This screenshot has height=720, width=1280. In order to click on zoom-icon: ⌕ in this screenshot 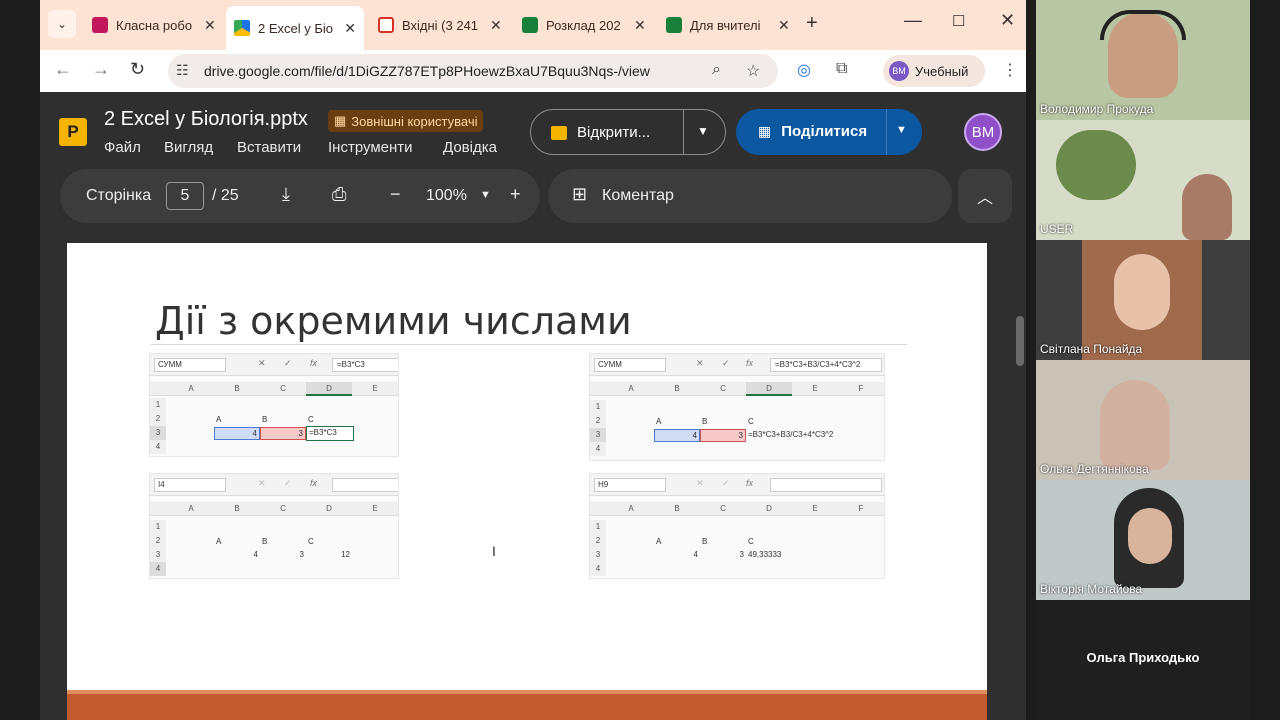, I will do `click(716, 70)`.